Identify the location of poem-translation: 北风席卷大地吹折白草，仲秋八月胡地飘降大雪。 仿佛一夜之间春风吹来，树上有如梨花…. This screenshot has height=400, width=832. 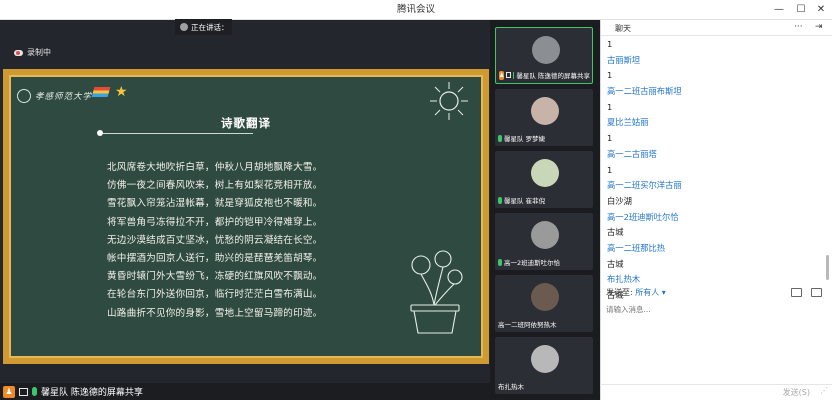
(214, 241).